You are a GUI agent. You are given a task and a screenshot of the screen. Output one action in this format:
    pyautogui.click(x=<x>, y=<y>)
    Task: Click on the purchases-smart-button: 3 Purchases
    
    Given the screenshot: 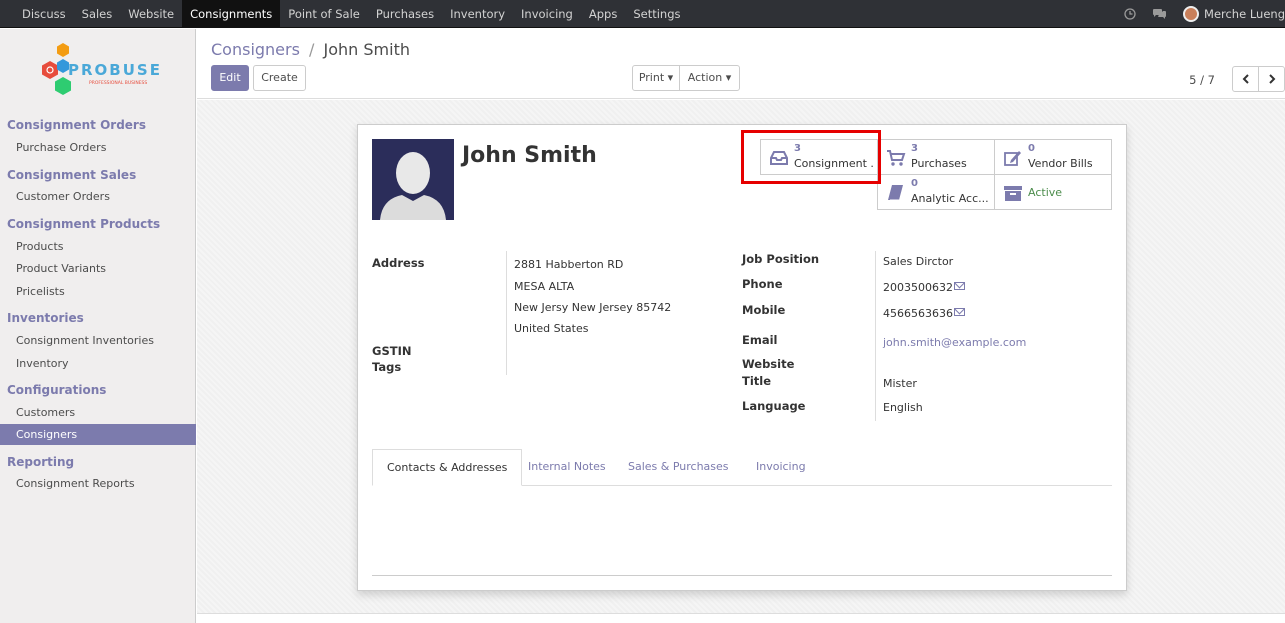 What is the action you would take?
    pyautogui.click(x=936, y=157)
    